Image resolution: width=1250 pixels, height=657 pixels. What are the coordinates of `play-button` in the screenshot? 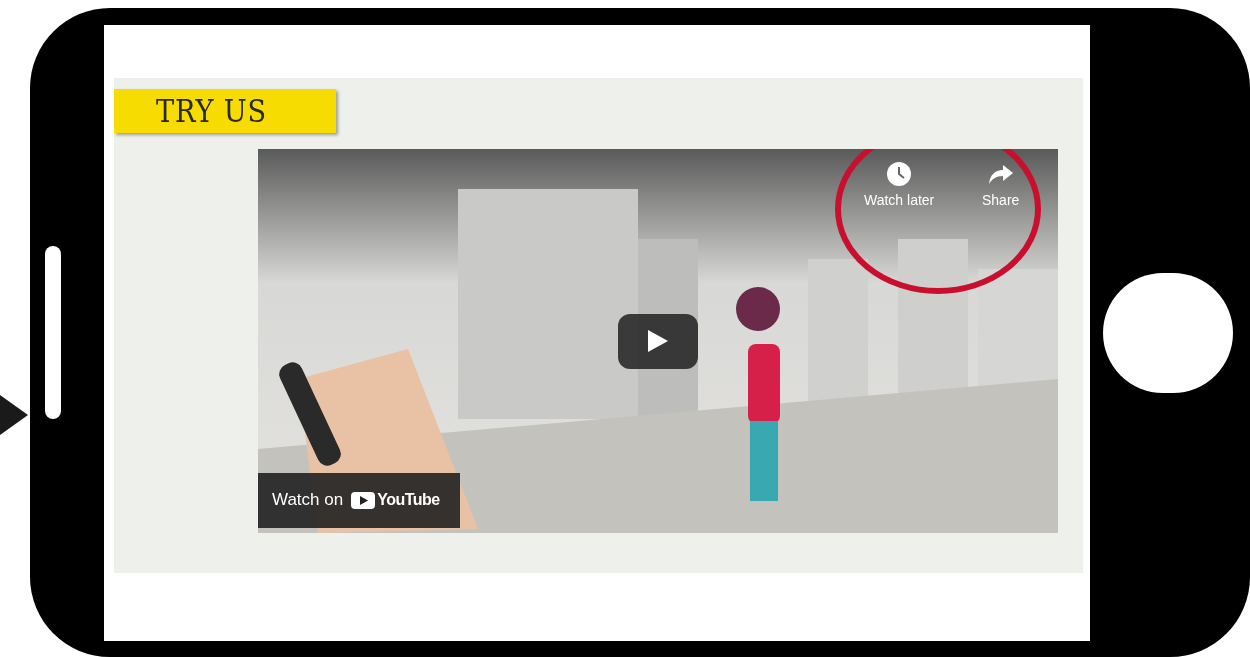 It's located at (658, 341).